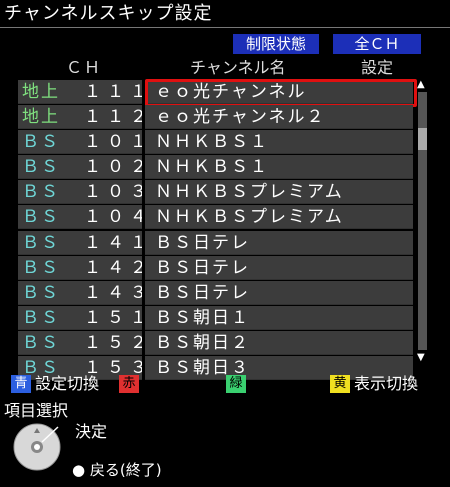  Describe the element at coordinates (421, 84) in the screenshot. I see `scroll-up-icon: ▲` at that location.